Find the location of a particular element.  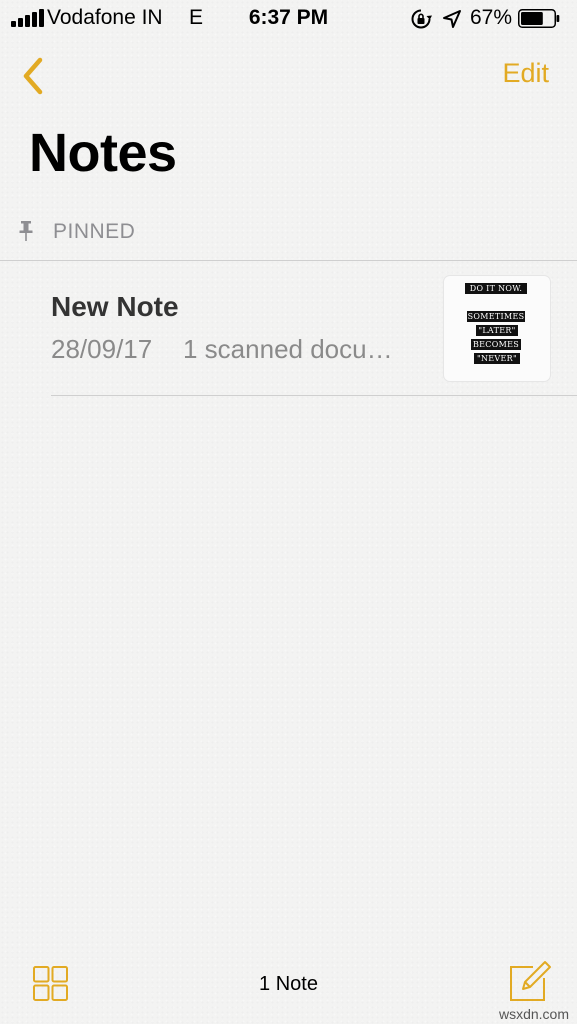

back-button is located at coordinates (34, 76).